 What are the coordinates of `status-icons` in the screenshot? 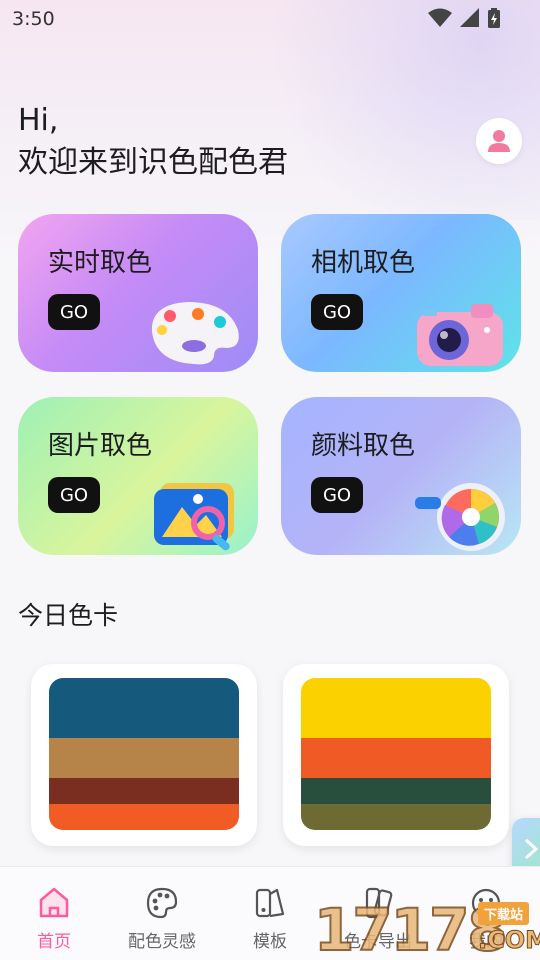 It's located at (464, 18).